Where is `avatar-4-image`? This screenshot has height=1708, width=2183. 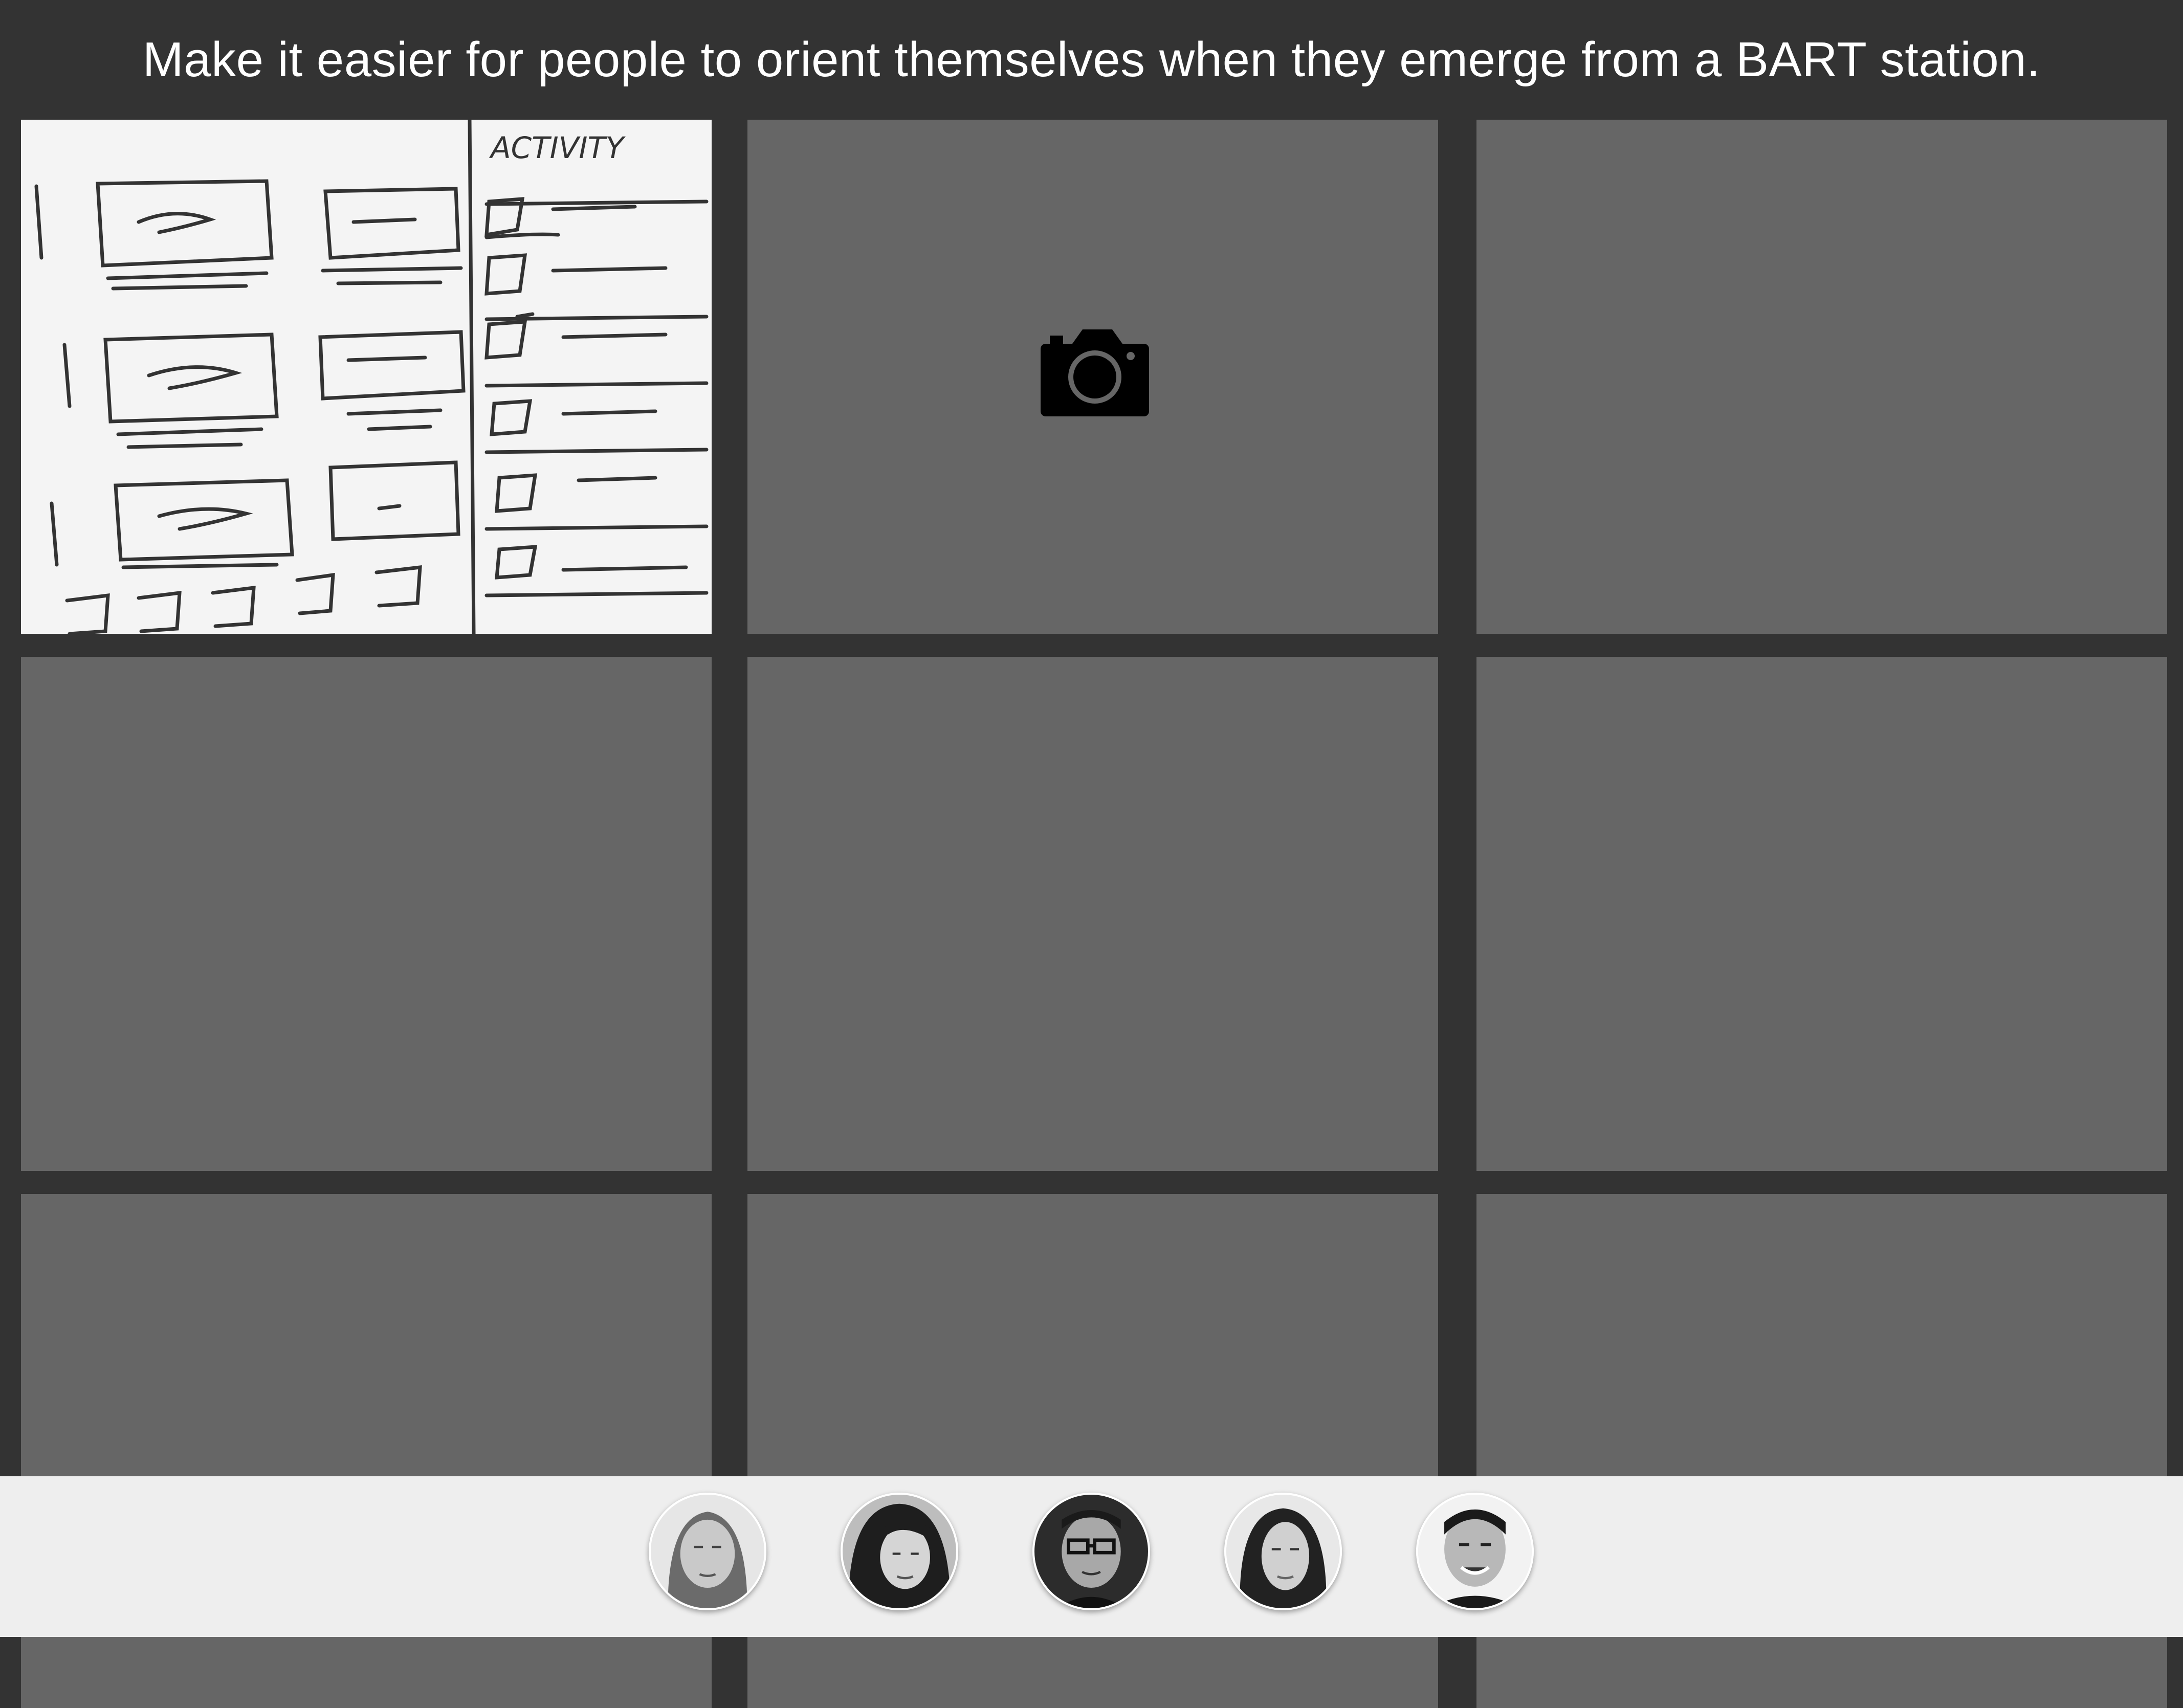 avatar-4-image is located at coordinates (1283, 1551).